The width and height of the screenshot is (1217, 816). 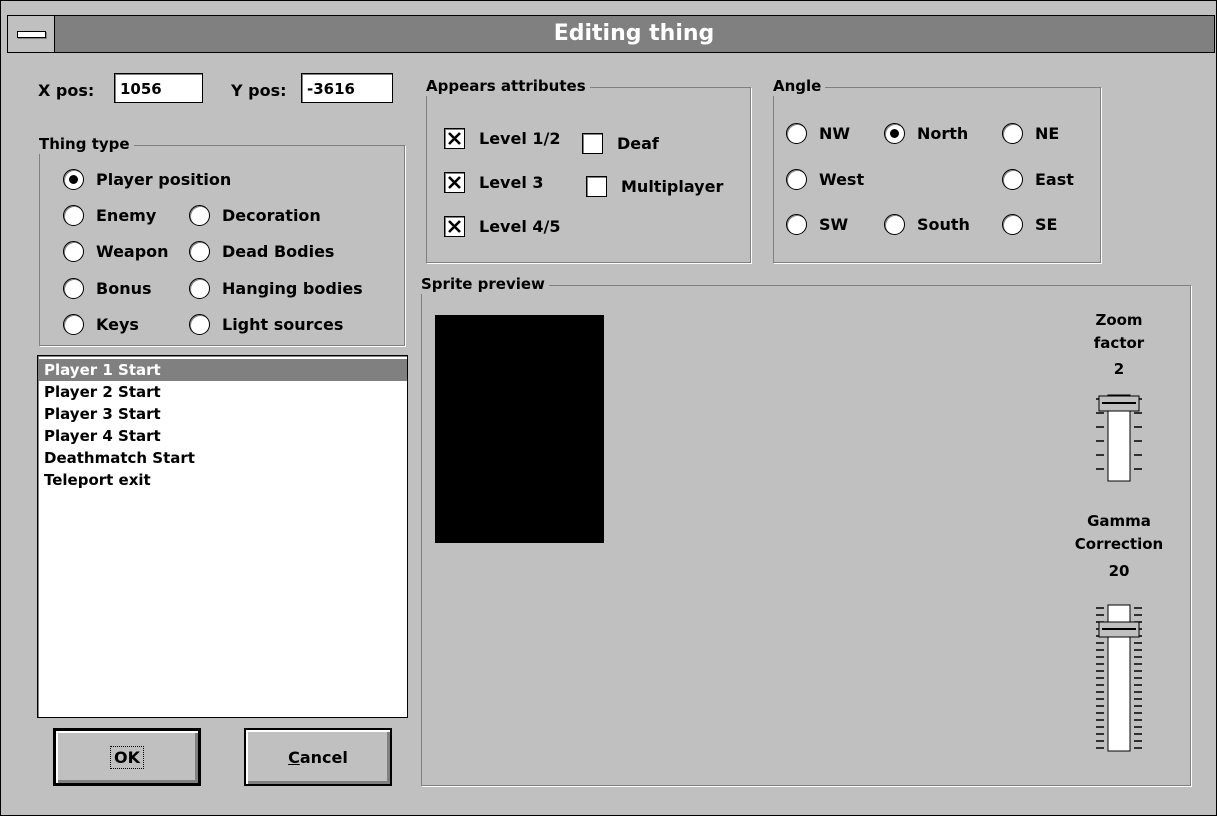 I want to click on list-item: Teleport exit, so click(x=222, y=480).